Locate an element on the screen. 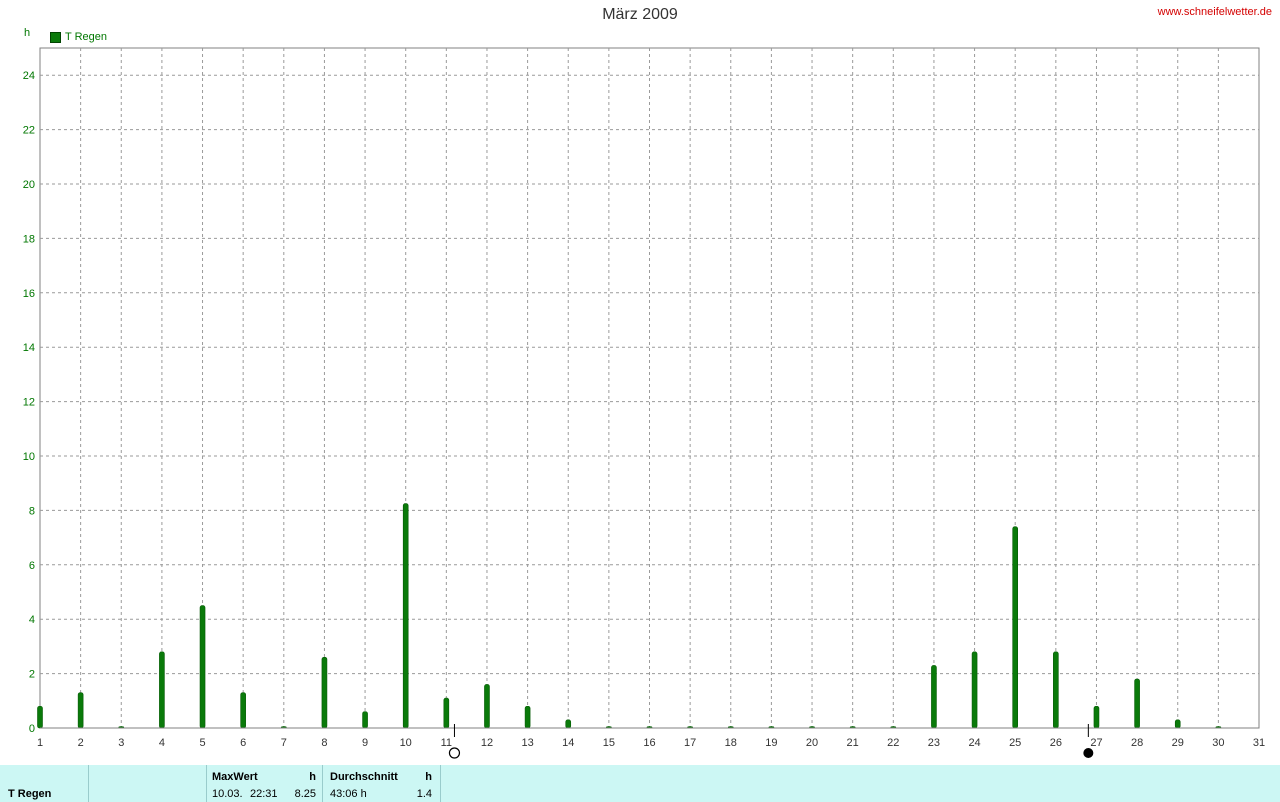 Image resolution: width=1280 pixels, height=802 pixels. x-tick-label: 23 is located at coordinates (934, 743).